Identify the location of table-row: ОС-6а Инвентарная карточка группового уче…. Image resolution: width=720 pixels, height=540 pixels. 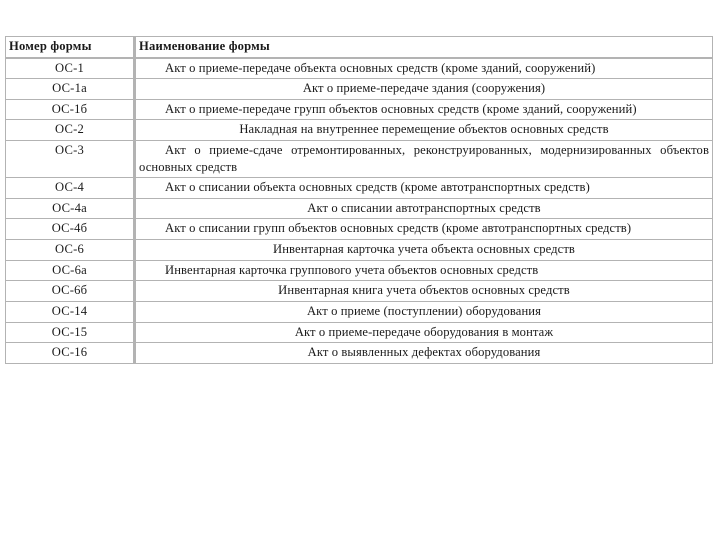
(359, 271).